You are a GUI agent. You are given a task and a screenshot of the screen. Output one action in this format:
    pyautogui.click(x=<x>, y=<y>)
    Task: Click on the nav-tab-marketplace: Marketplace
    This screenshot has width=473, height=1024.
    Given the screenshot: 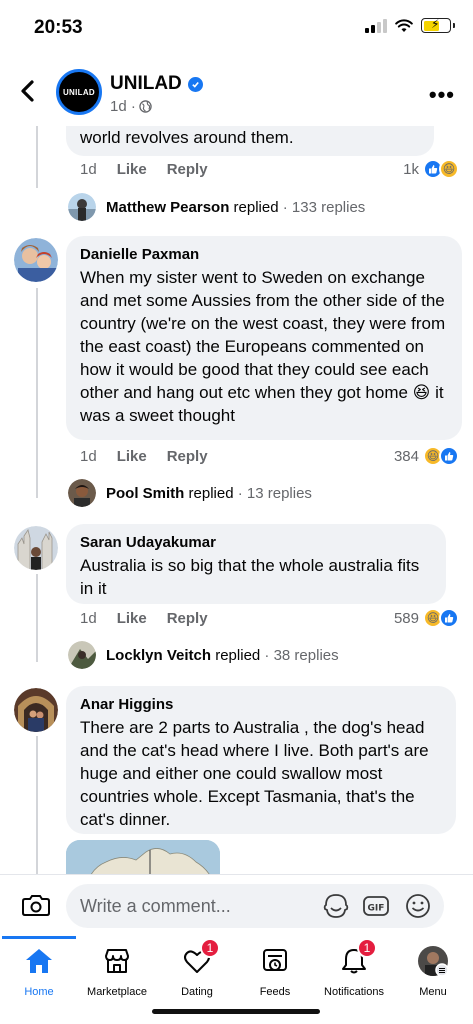 What is the action you would take?
    pyautogui.click(x=117, y=971)
    